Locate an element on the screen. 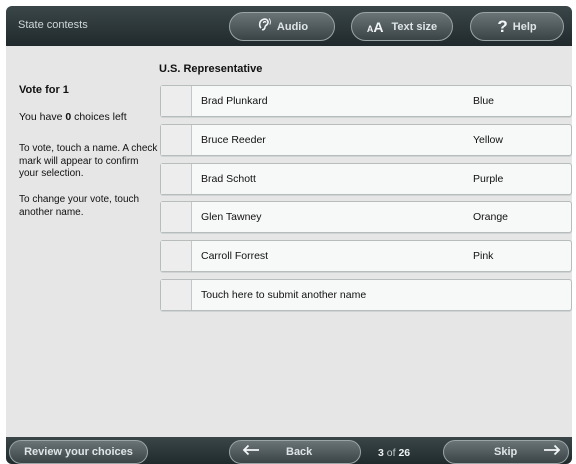 This screenshot has width=576, height=464. bottom-bar: Review your choices Back 3 of 26 Skip is located at coordinates (289, 450).